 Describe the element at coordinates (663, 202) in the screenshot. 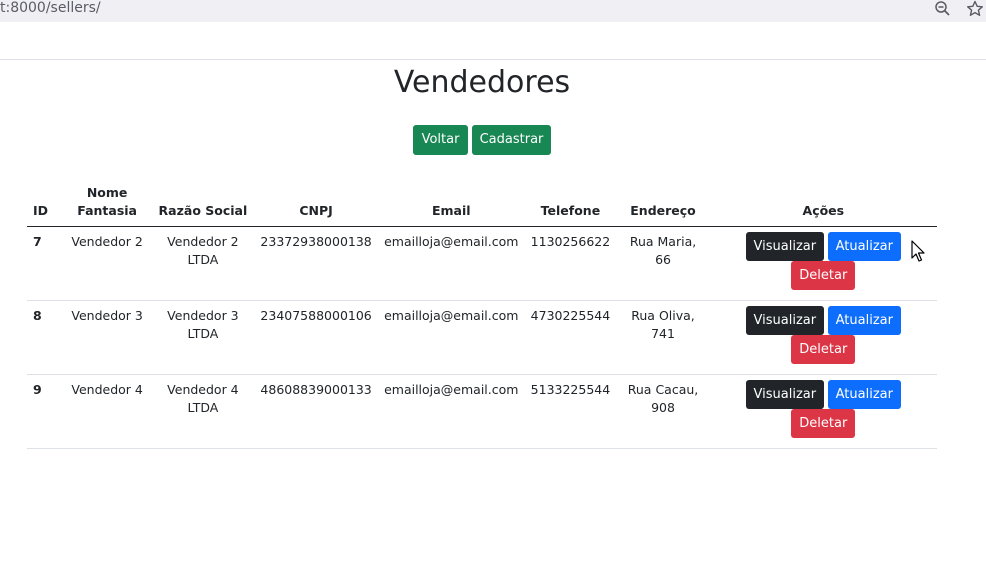

I see `header-endereco: Endereço` at that location.